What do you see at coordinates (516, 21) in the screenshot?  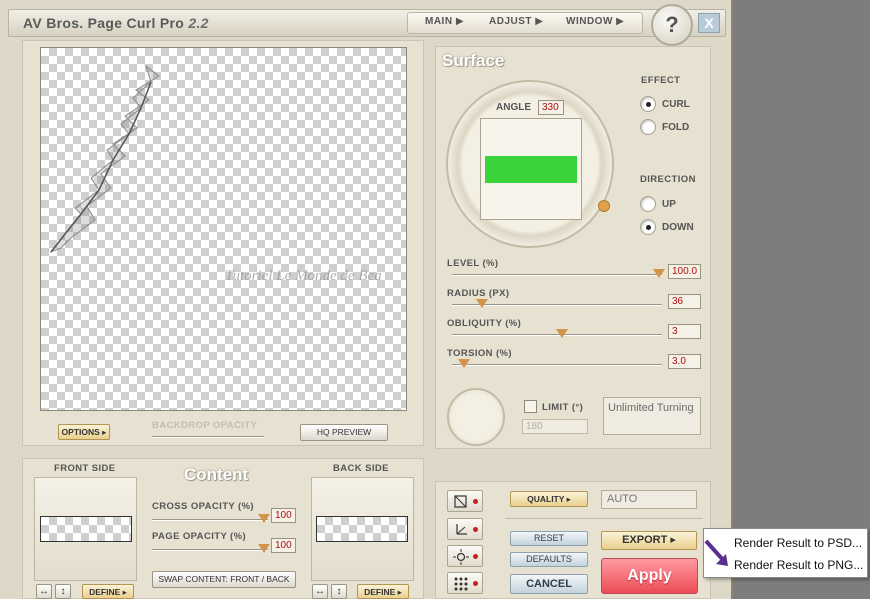 I see `menu-adjust: ADJUST ▶` at bounding box center [516, 21].